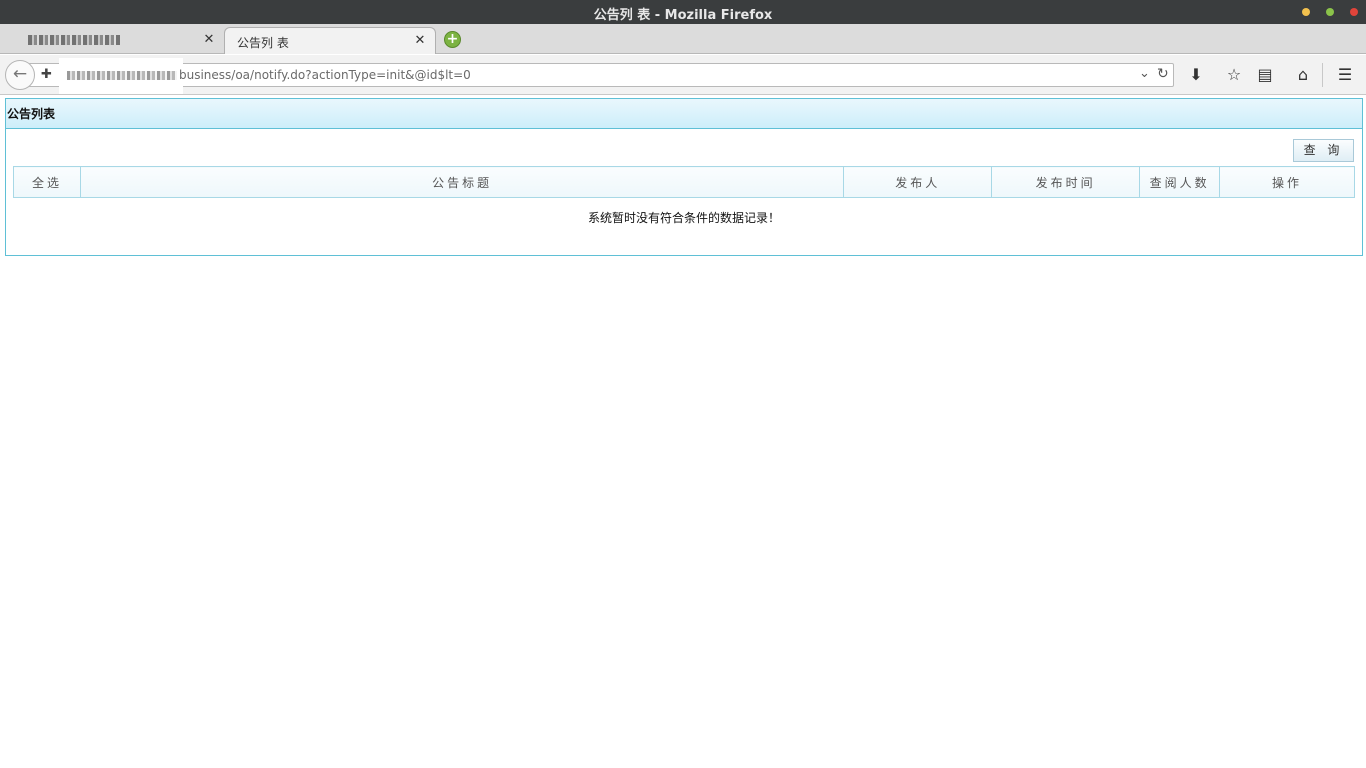 The height and width of the screenshot is (768, 1366). I want to click on download-icon: ⬇, so click(1196, 74).